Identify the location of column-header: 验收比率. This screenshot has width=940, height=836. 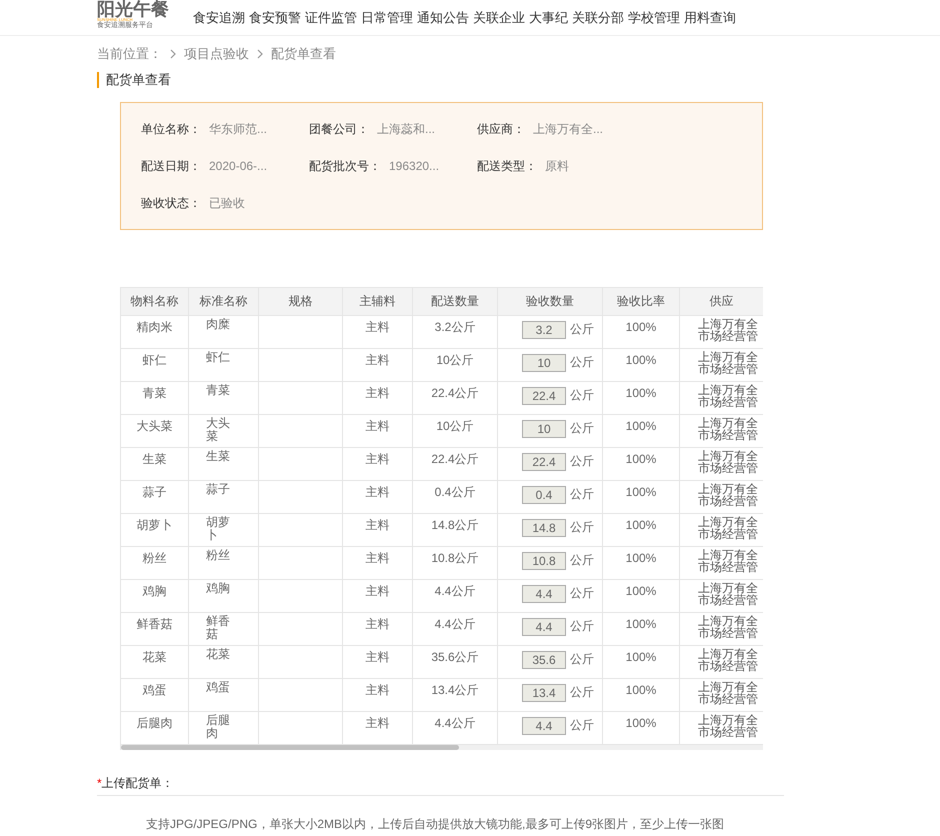
(641, 302).